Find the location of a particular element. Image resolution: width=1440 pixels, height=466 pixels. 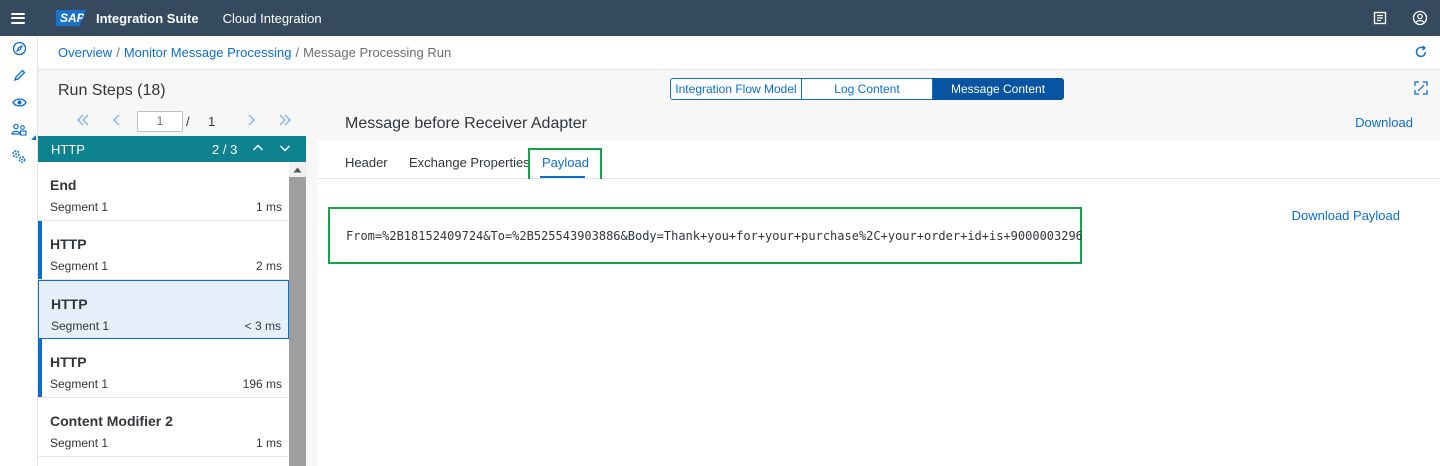

nav-monitor is located at coordinates (19, 102).